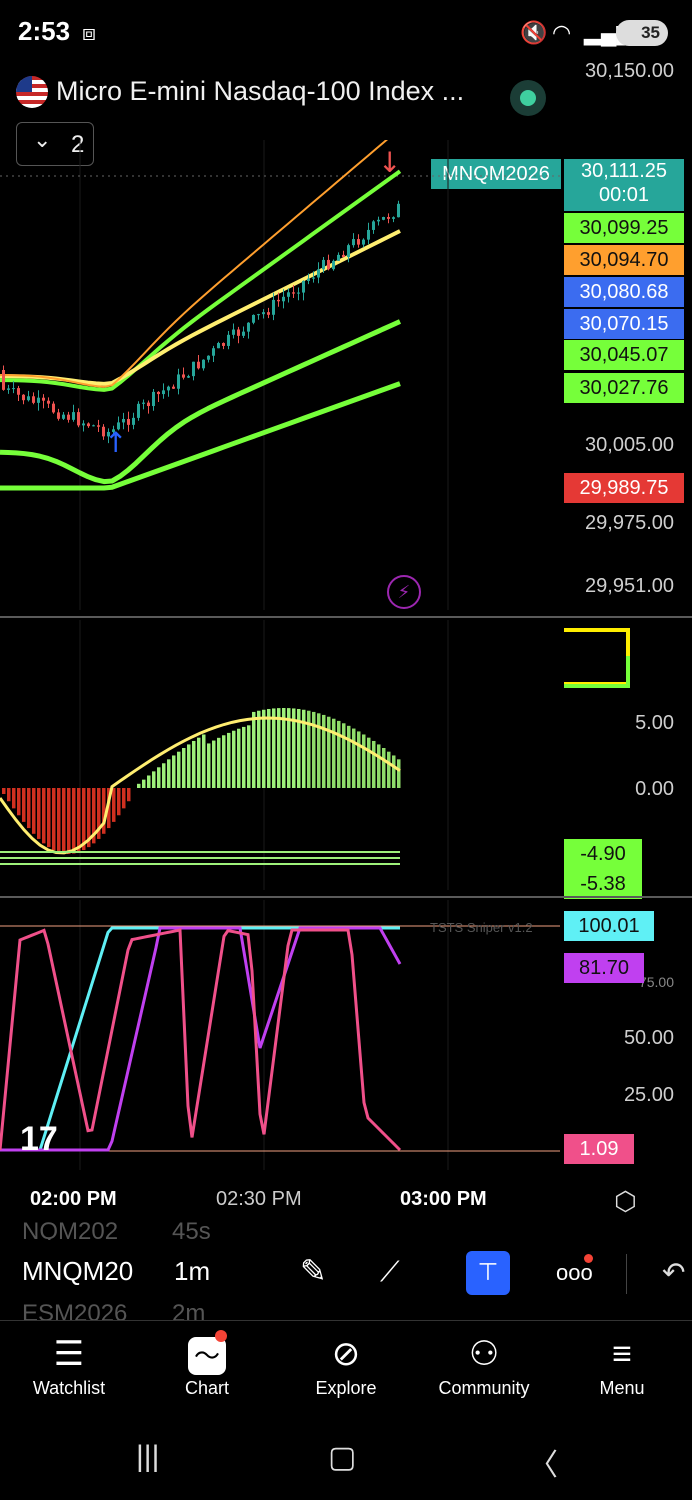  I want to click on indicator-price-tag: 30,045.07, so click(624, 355).